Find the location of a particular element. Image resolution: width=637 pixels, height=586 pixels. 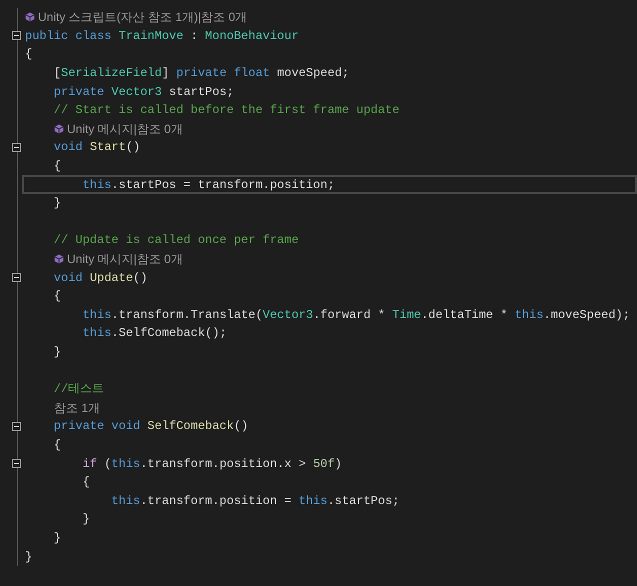

code-line: public class TrainMove : MonoBehaviour is located at coordinates (162, 36).